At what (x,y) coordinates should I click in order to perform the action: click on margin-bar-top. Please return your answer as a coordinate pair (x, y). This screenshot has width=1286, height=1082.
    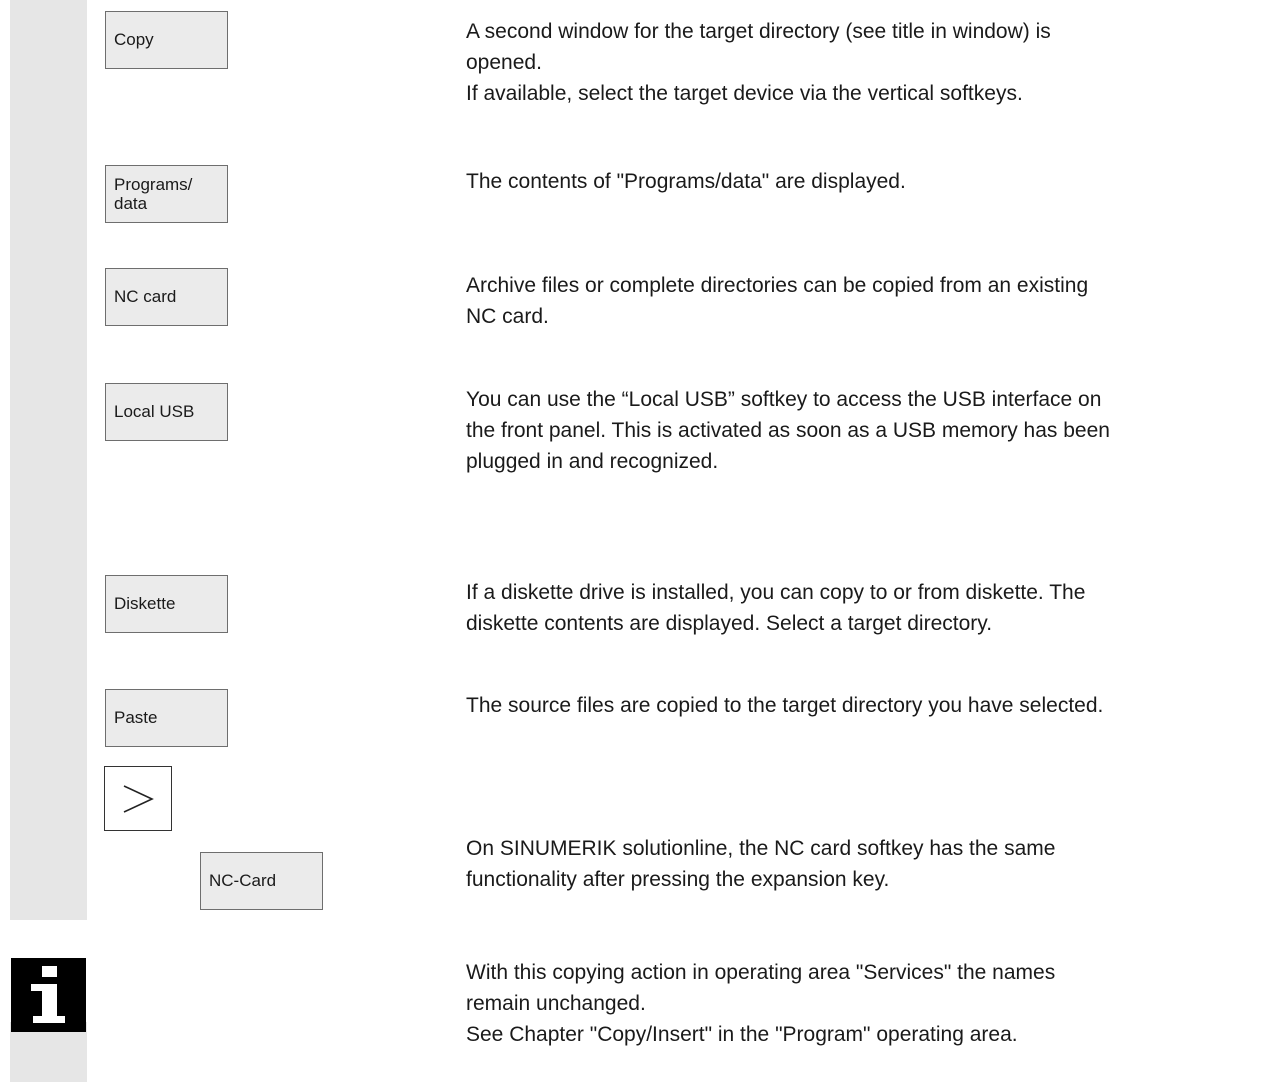
    Looking at the image, I should click on (48, 460).